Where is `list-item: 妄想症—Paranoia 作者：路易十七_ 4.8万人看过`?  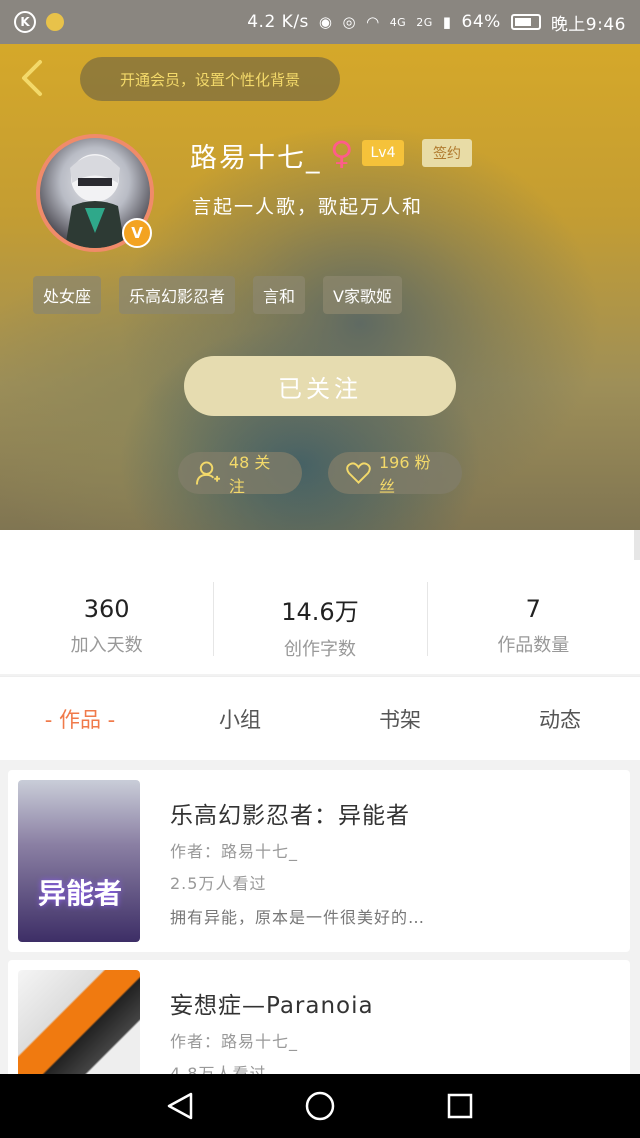 list-item: 妄想症—Paranoia 作者：路易十七_ 4.8万人看过 is located at coordinates (319, 1017).